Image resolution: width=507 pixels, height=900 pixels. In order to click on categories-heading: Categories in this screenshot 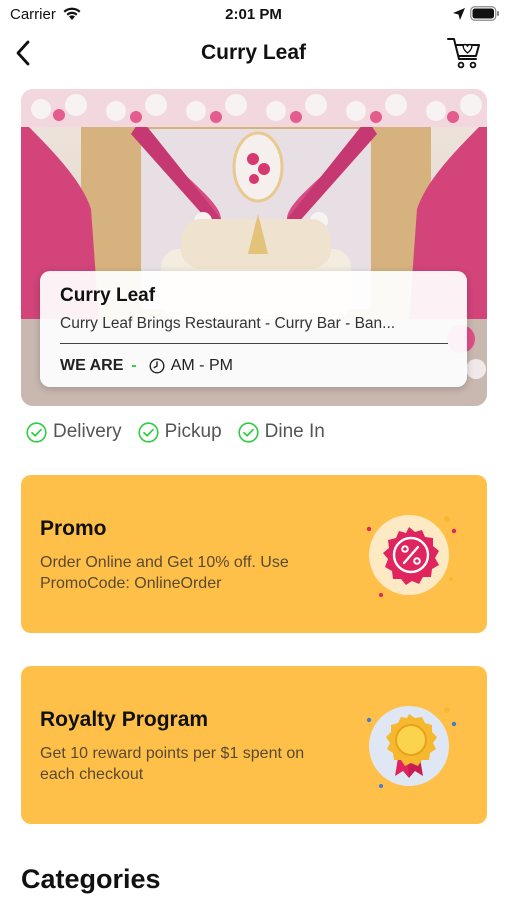, I will do `click(91, 879)`.